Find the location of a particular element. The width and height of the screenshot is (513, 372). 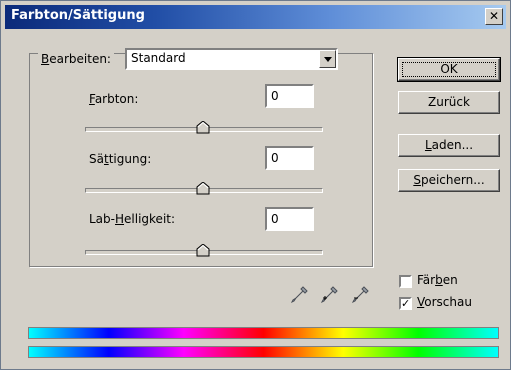

lightness-input: 0 is located at coordinates (289, 219).